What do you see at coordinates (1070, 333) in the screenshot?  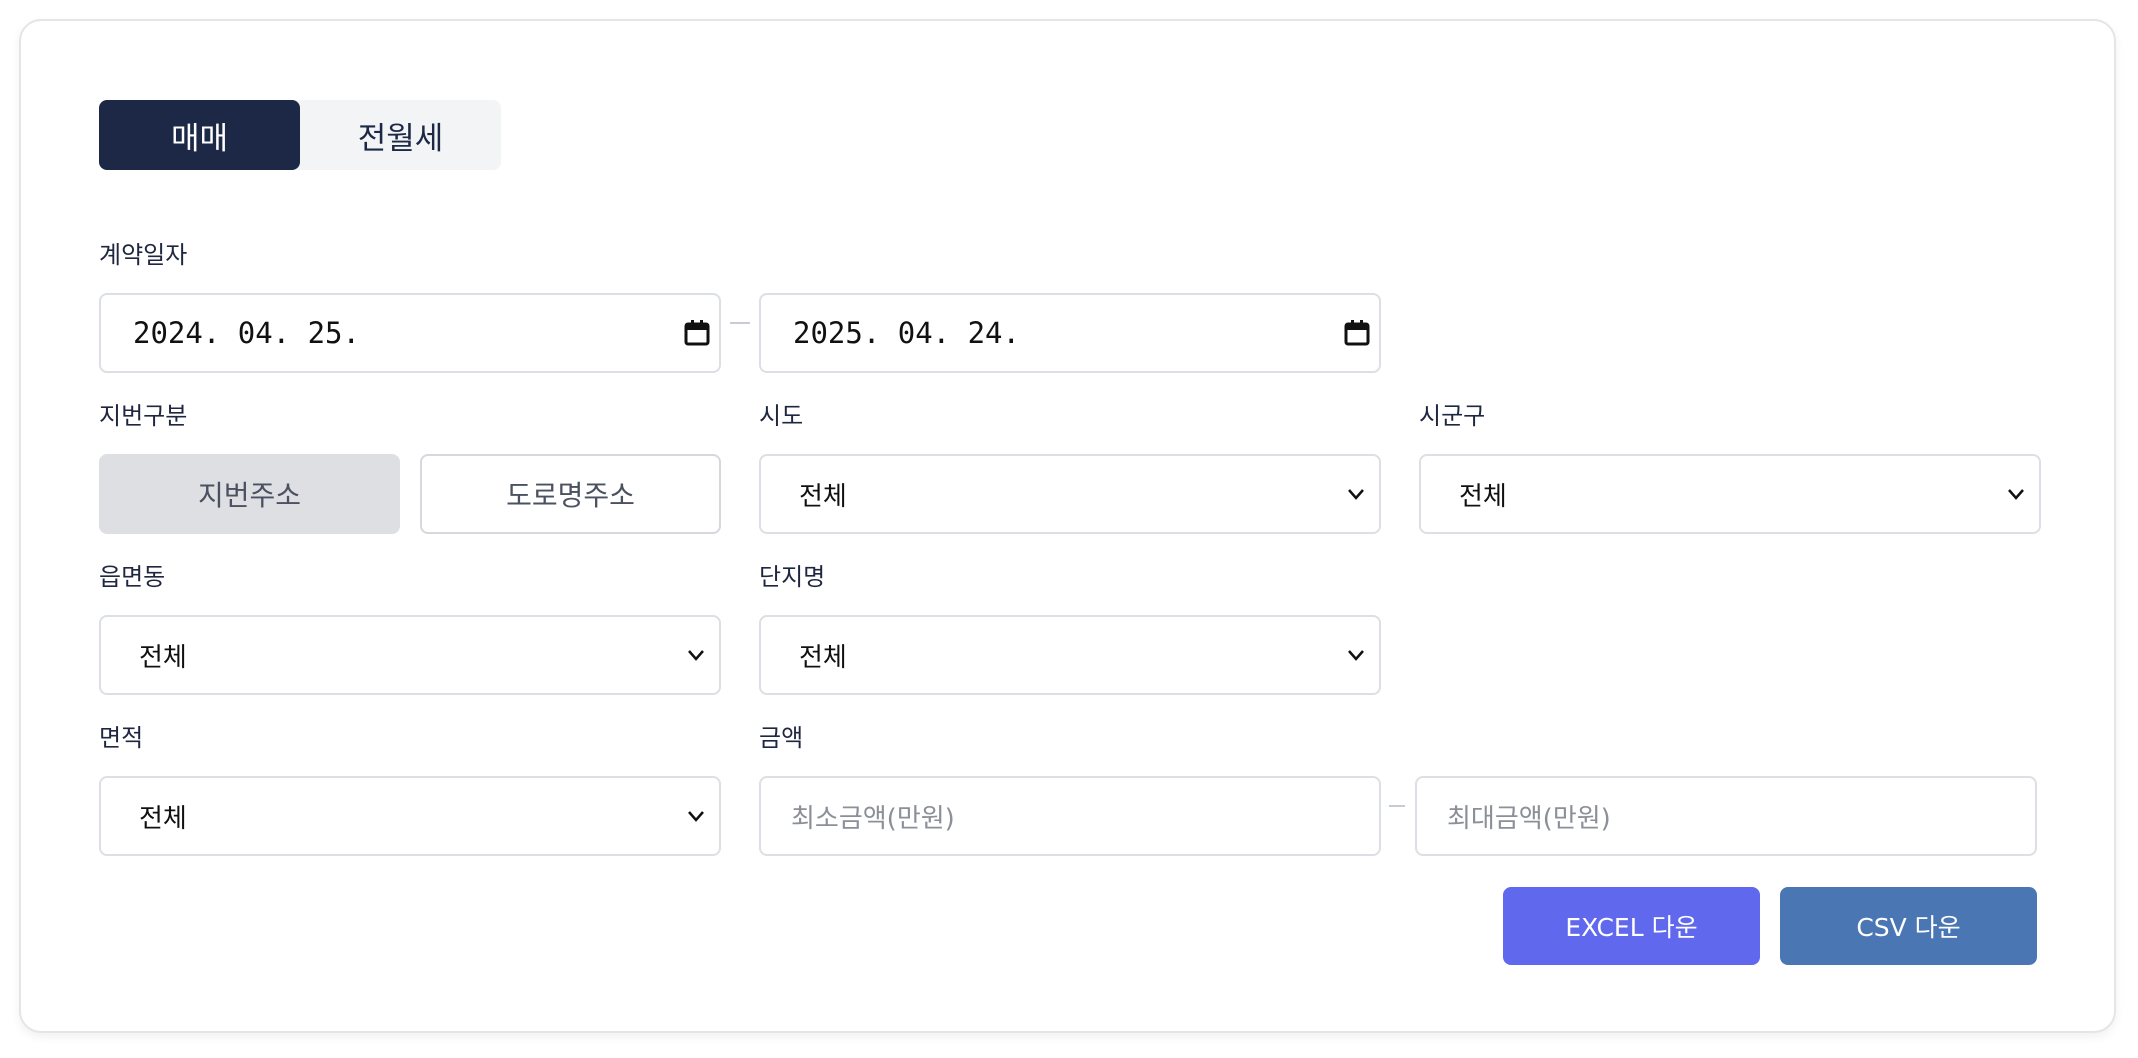 I see `contract-date-end-input: 2025. 04. 24.` at bounding box center [1070, 333].